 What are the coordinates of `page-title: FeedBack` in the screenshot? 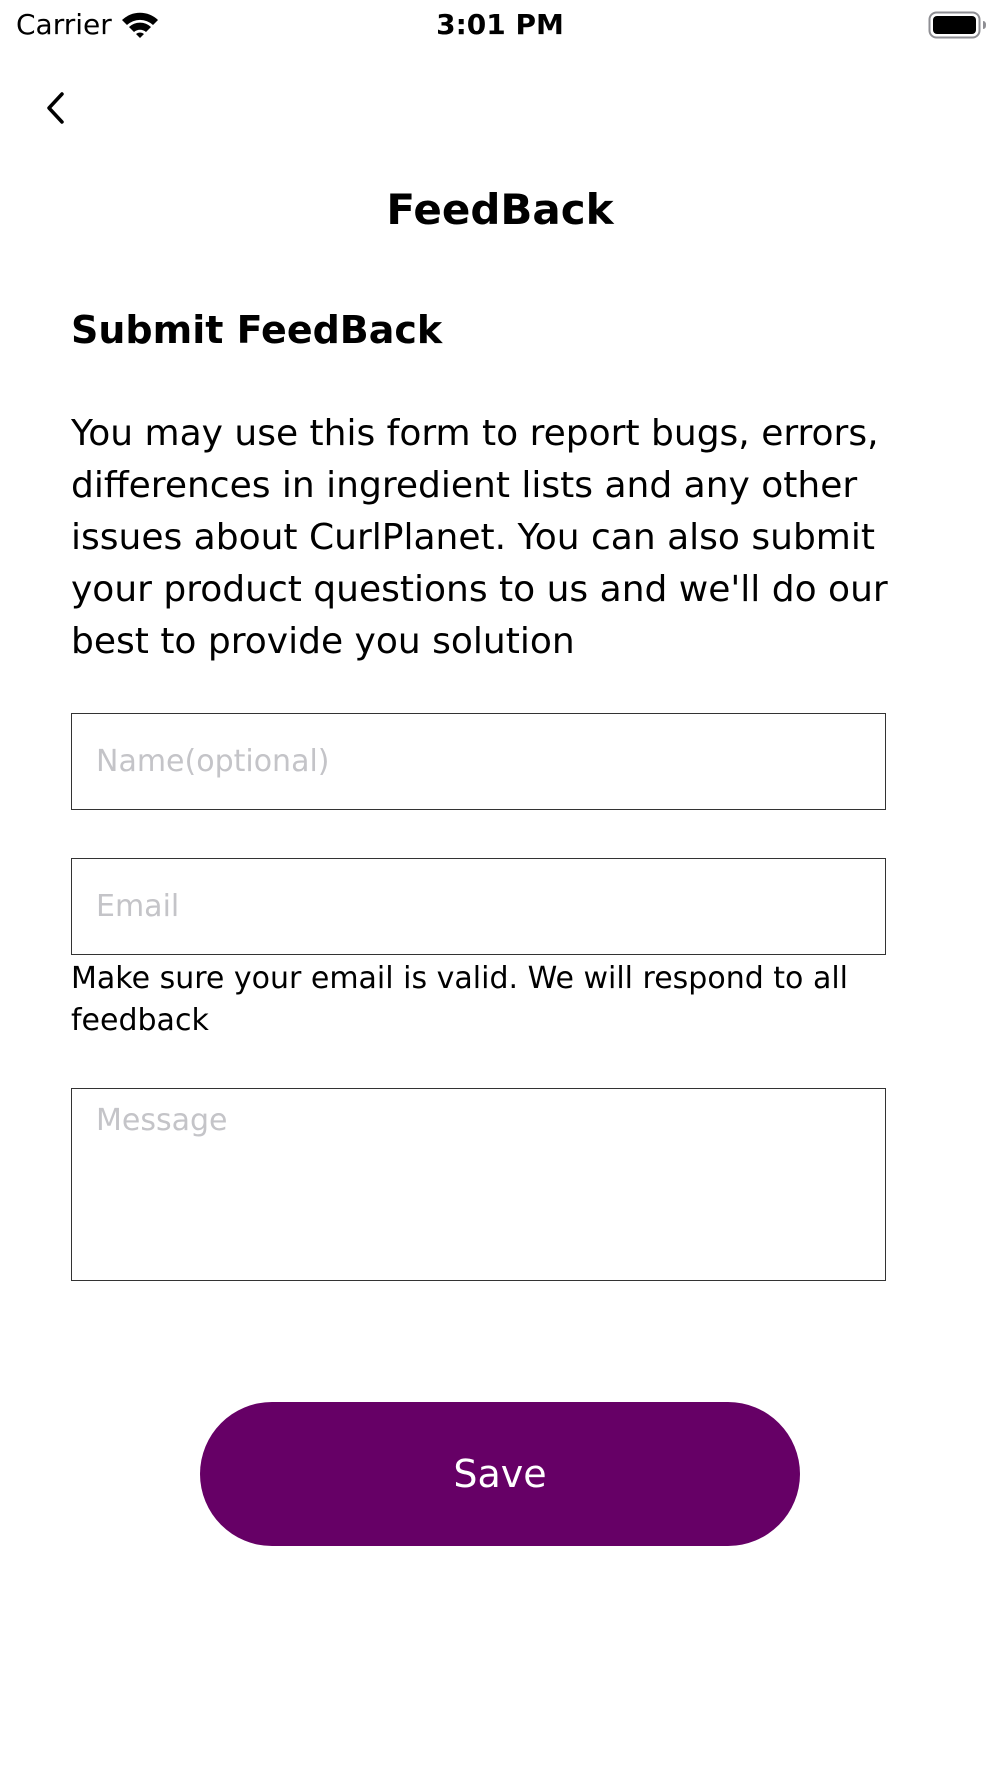 It's located at (500, 209).